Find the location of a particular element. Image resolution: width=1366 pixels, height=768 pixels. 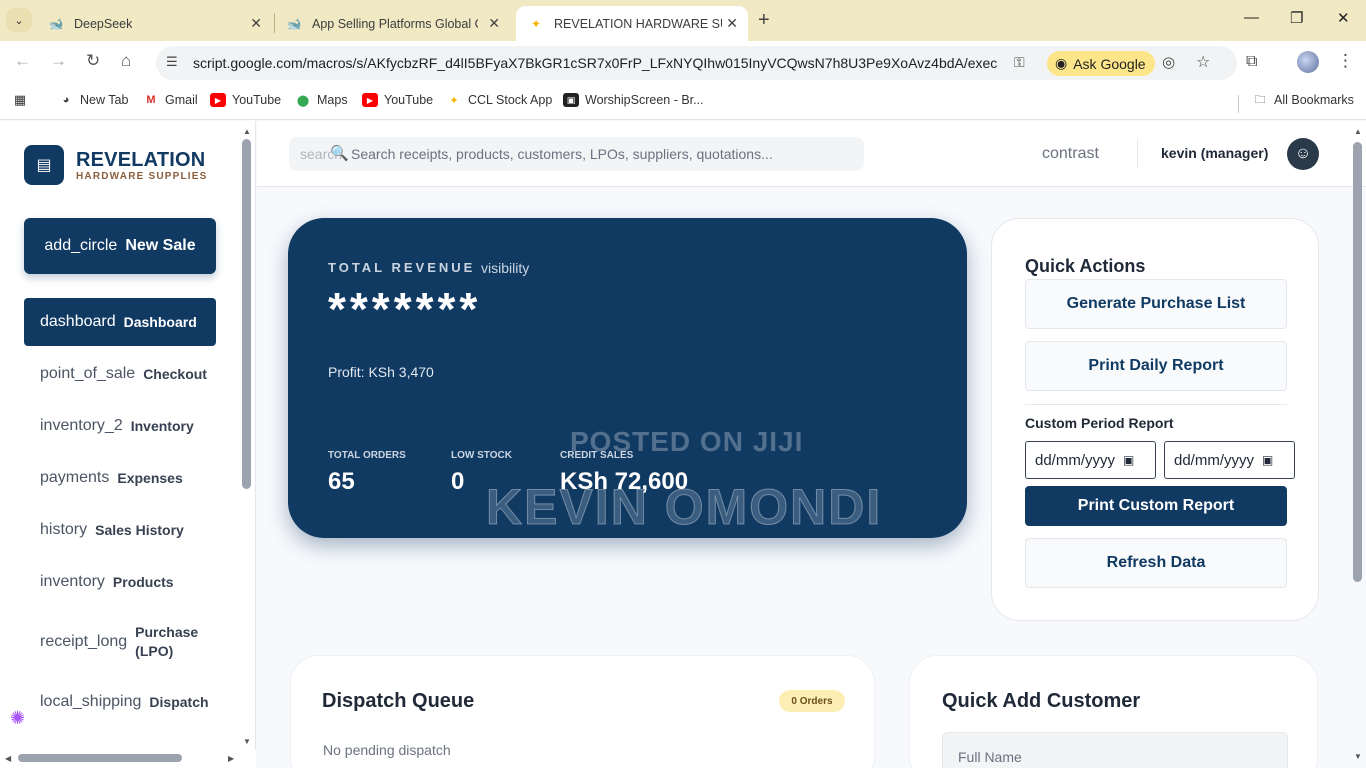

sidebar-scrollbar-thumb is located at coordinates (246, 314).